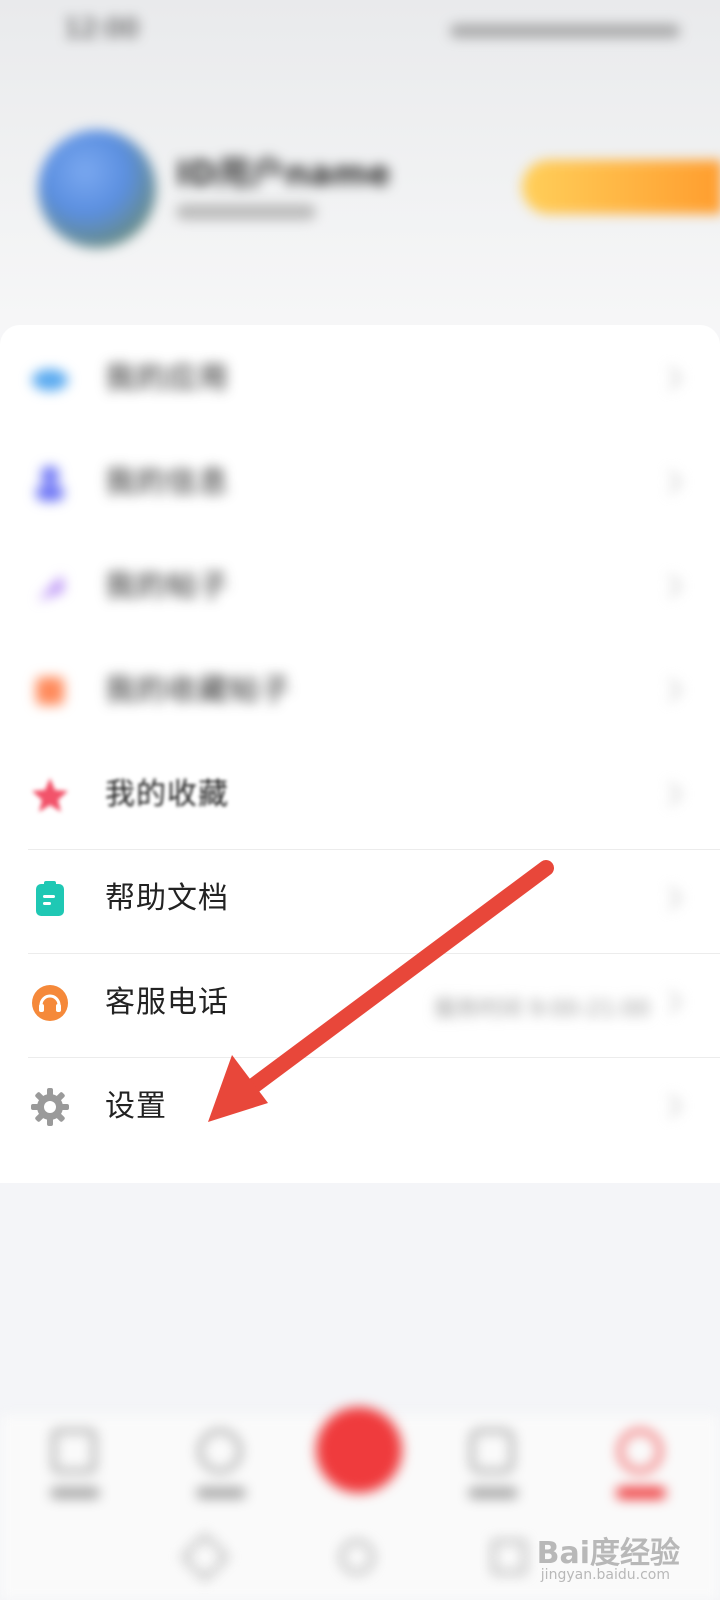 The width and height of the screenshot is (720, 1600). Describe the element at coordinates (167, 586) in the screenshot. I see `menu-item-label: 我的帖子` at that location.